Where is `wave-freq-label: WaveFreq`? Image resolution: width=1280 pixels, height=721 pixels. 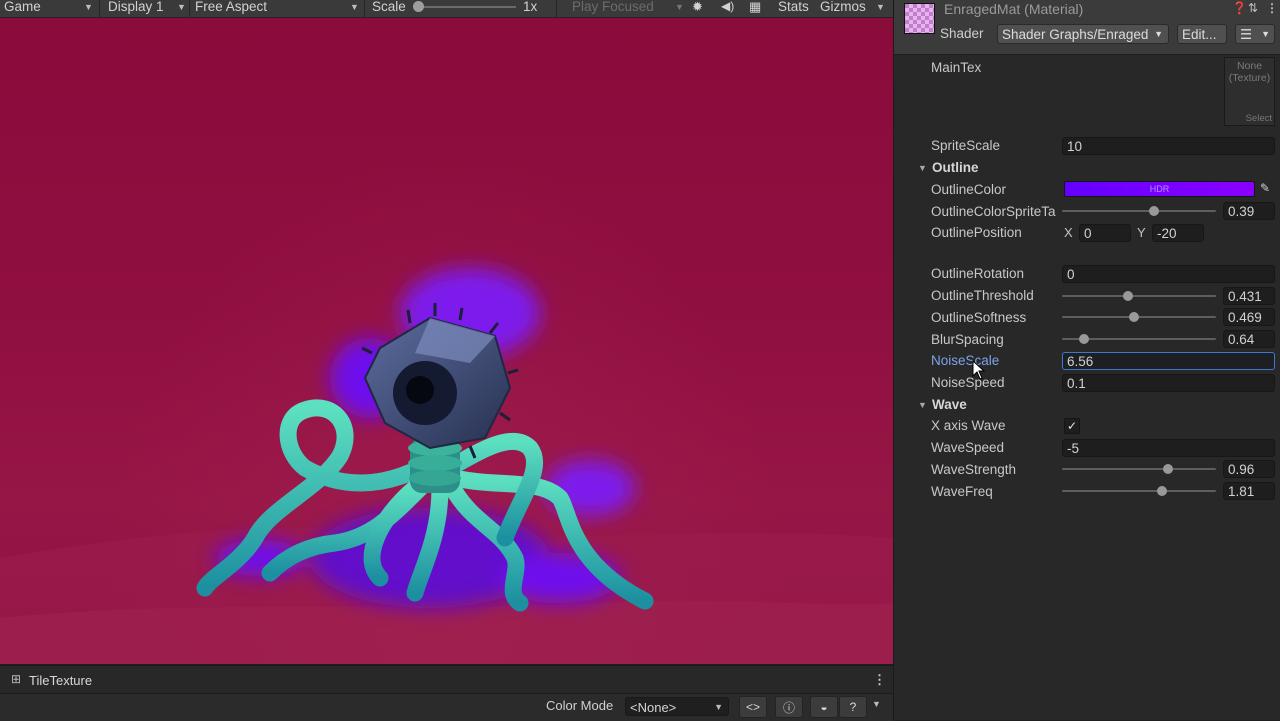
wave-freq-label: WaveFreq is located at coordinates (962, 491).